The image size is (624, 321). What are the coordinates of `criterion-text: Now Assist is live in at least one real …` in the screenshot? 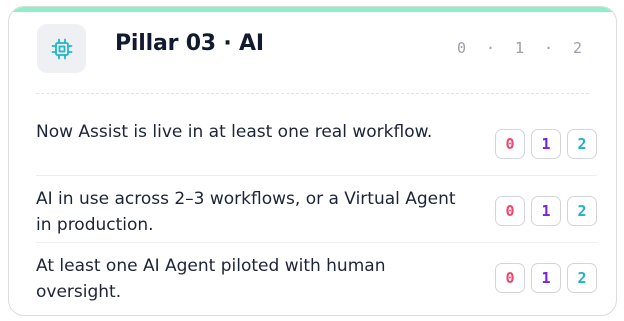 It's located at (234, 132).